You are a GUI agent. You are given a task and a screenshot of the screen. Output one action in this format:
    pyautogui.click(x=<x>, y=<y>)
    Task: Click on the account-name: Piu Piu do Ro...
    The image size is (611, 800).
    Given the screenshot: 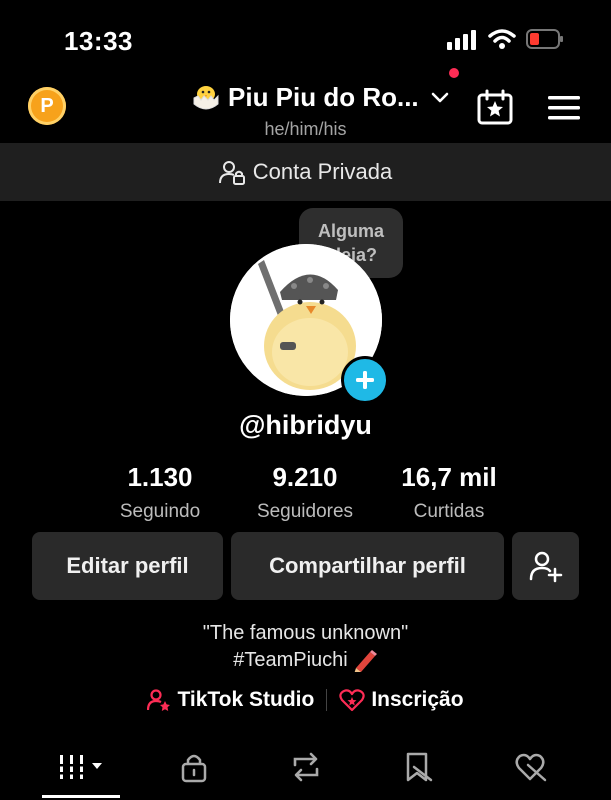 What is the action you would take?
    pyautogui.click(x=323, y=96)
    